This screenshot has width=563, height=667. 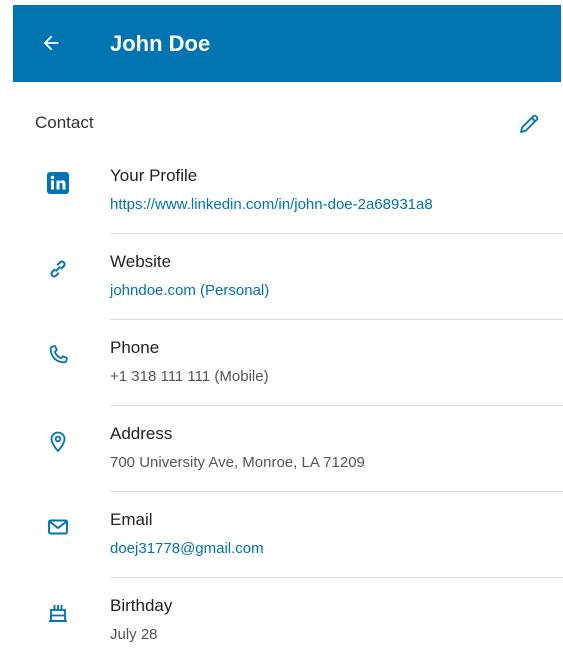 I want to click on edit-button, so click(x=529, y=124).